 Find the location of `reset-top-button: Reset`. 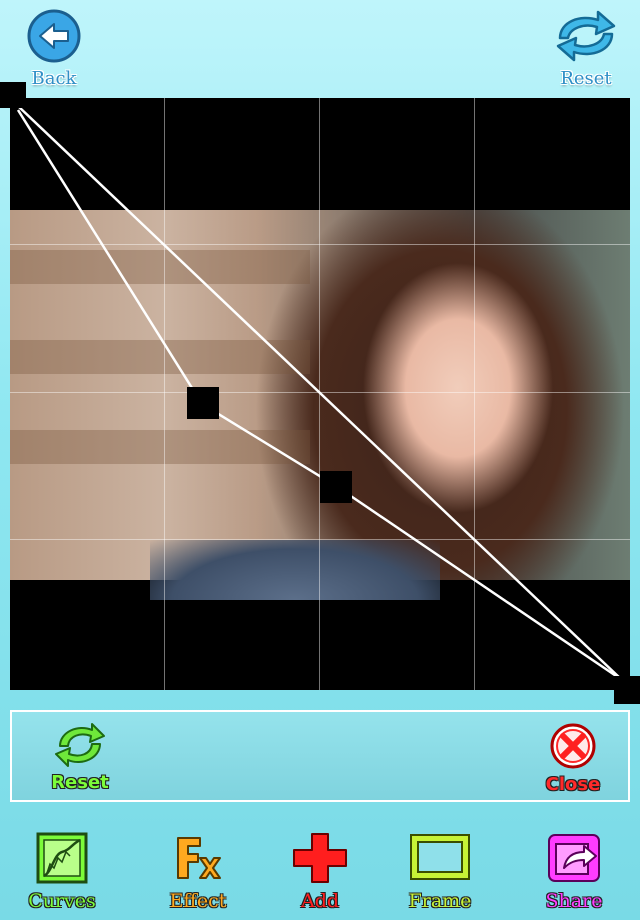

reset-top-button: Reset is located at coordinates (586, 48).